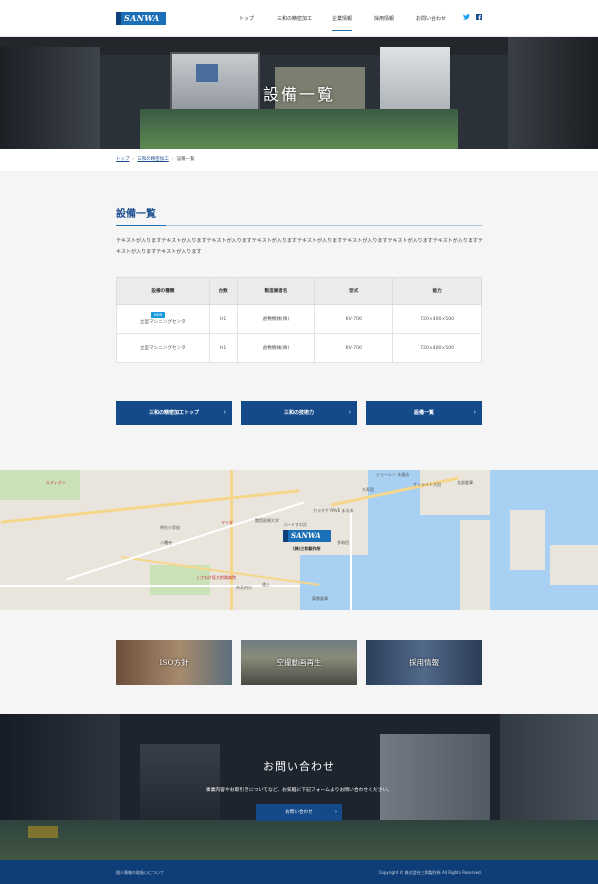 The image size is (598, 884). Describe the element at coordinates (223, 291) in the screenshot. I see `table-header: 台数` at that location.